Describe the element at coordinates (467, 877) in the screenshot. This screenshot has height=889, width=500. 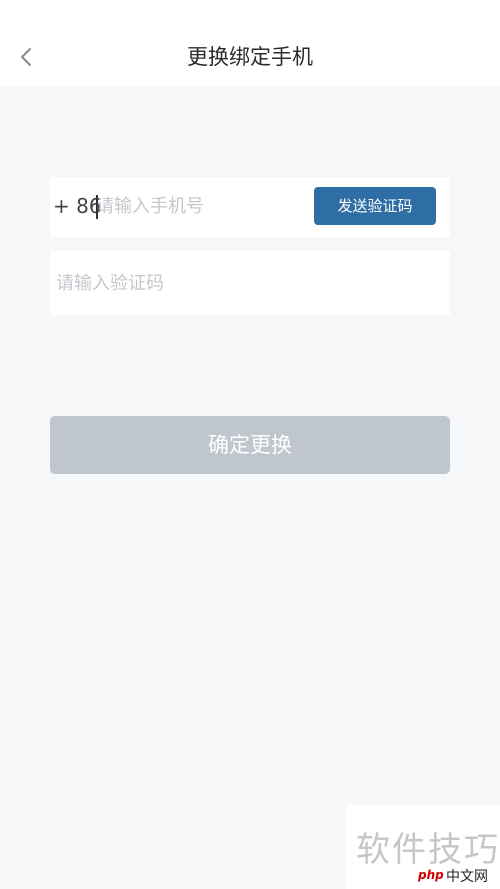
I see `watermark-cn: 中文网` at that location.